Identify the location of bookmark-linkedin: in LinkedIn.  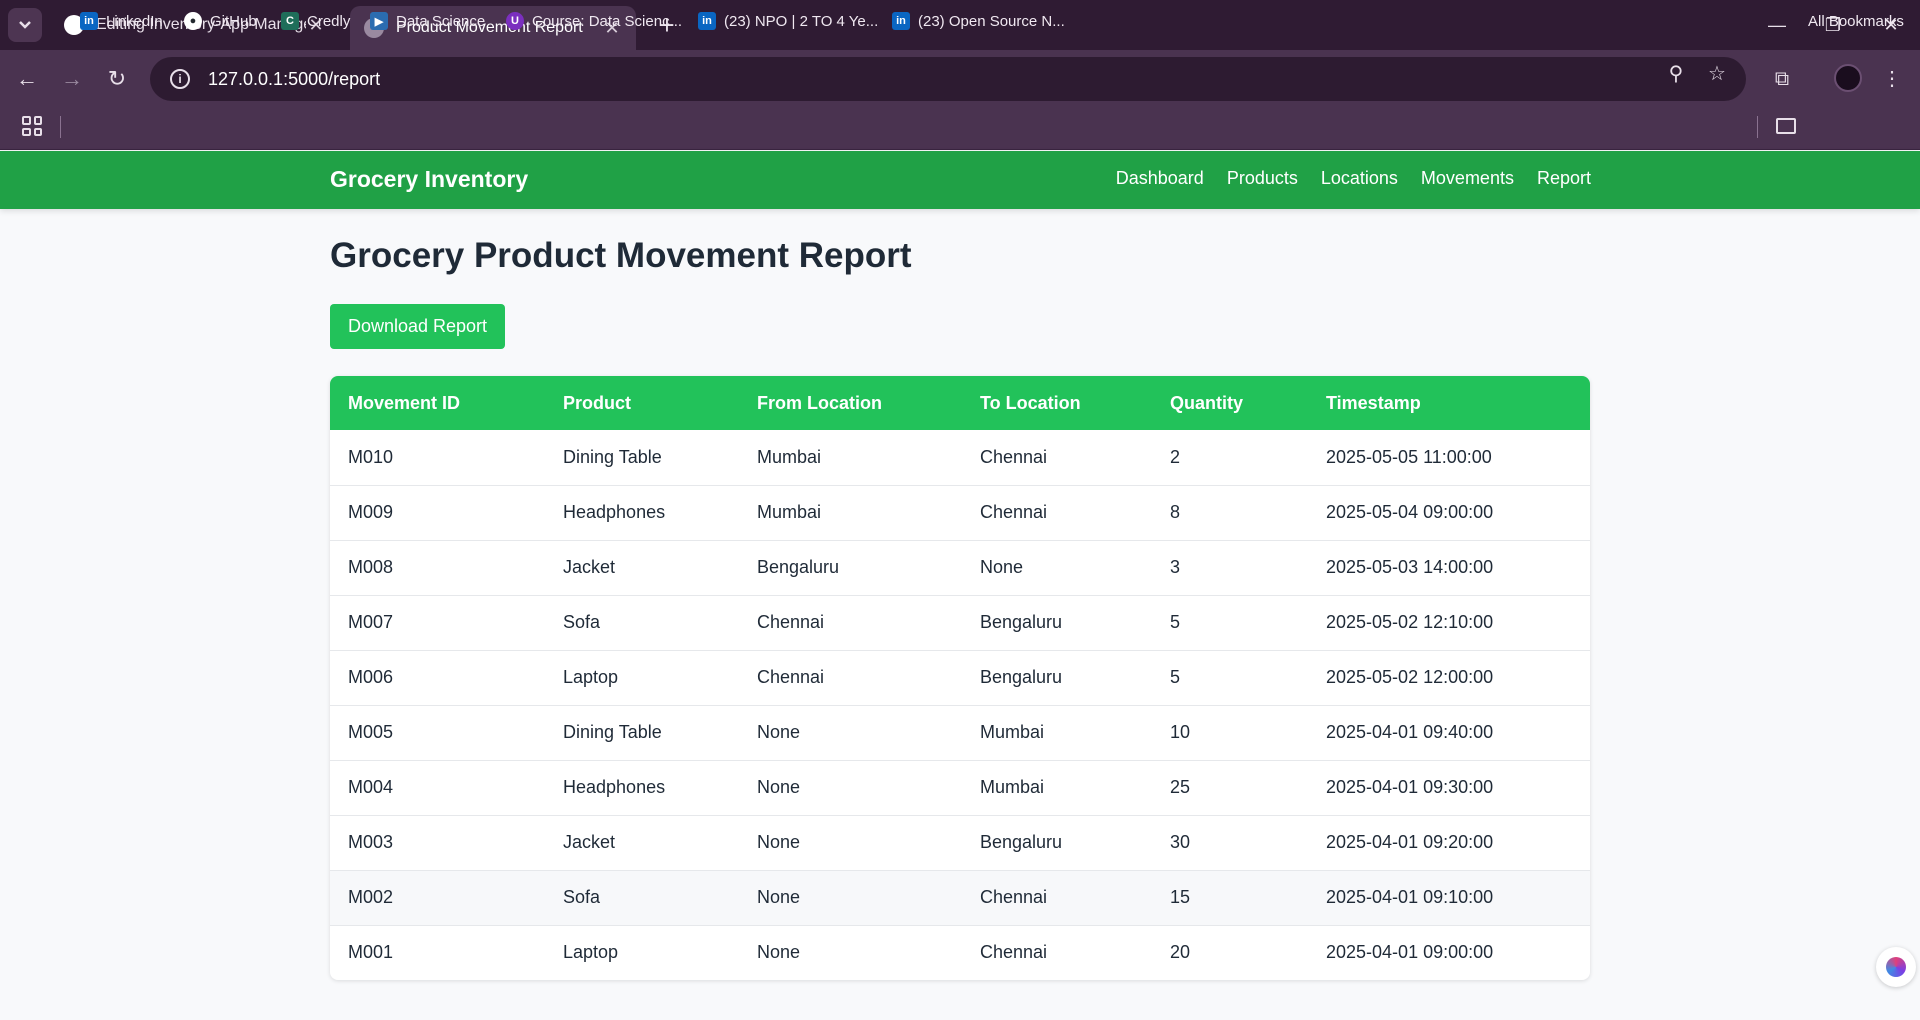
(121, 21).